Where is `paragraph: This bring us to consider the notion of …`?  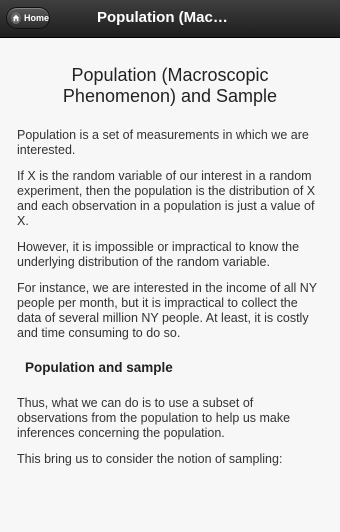 paragraph: This bring us to consider the notion of … is located at coordinates (150, 459).